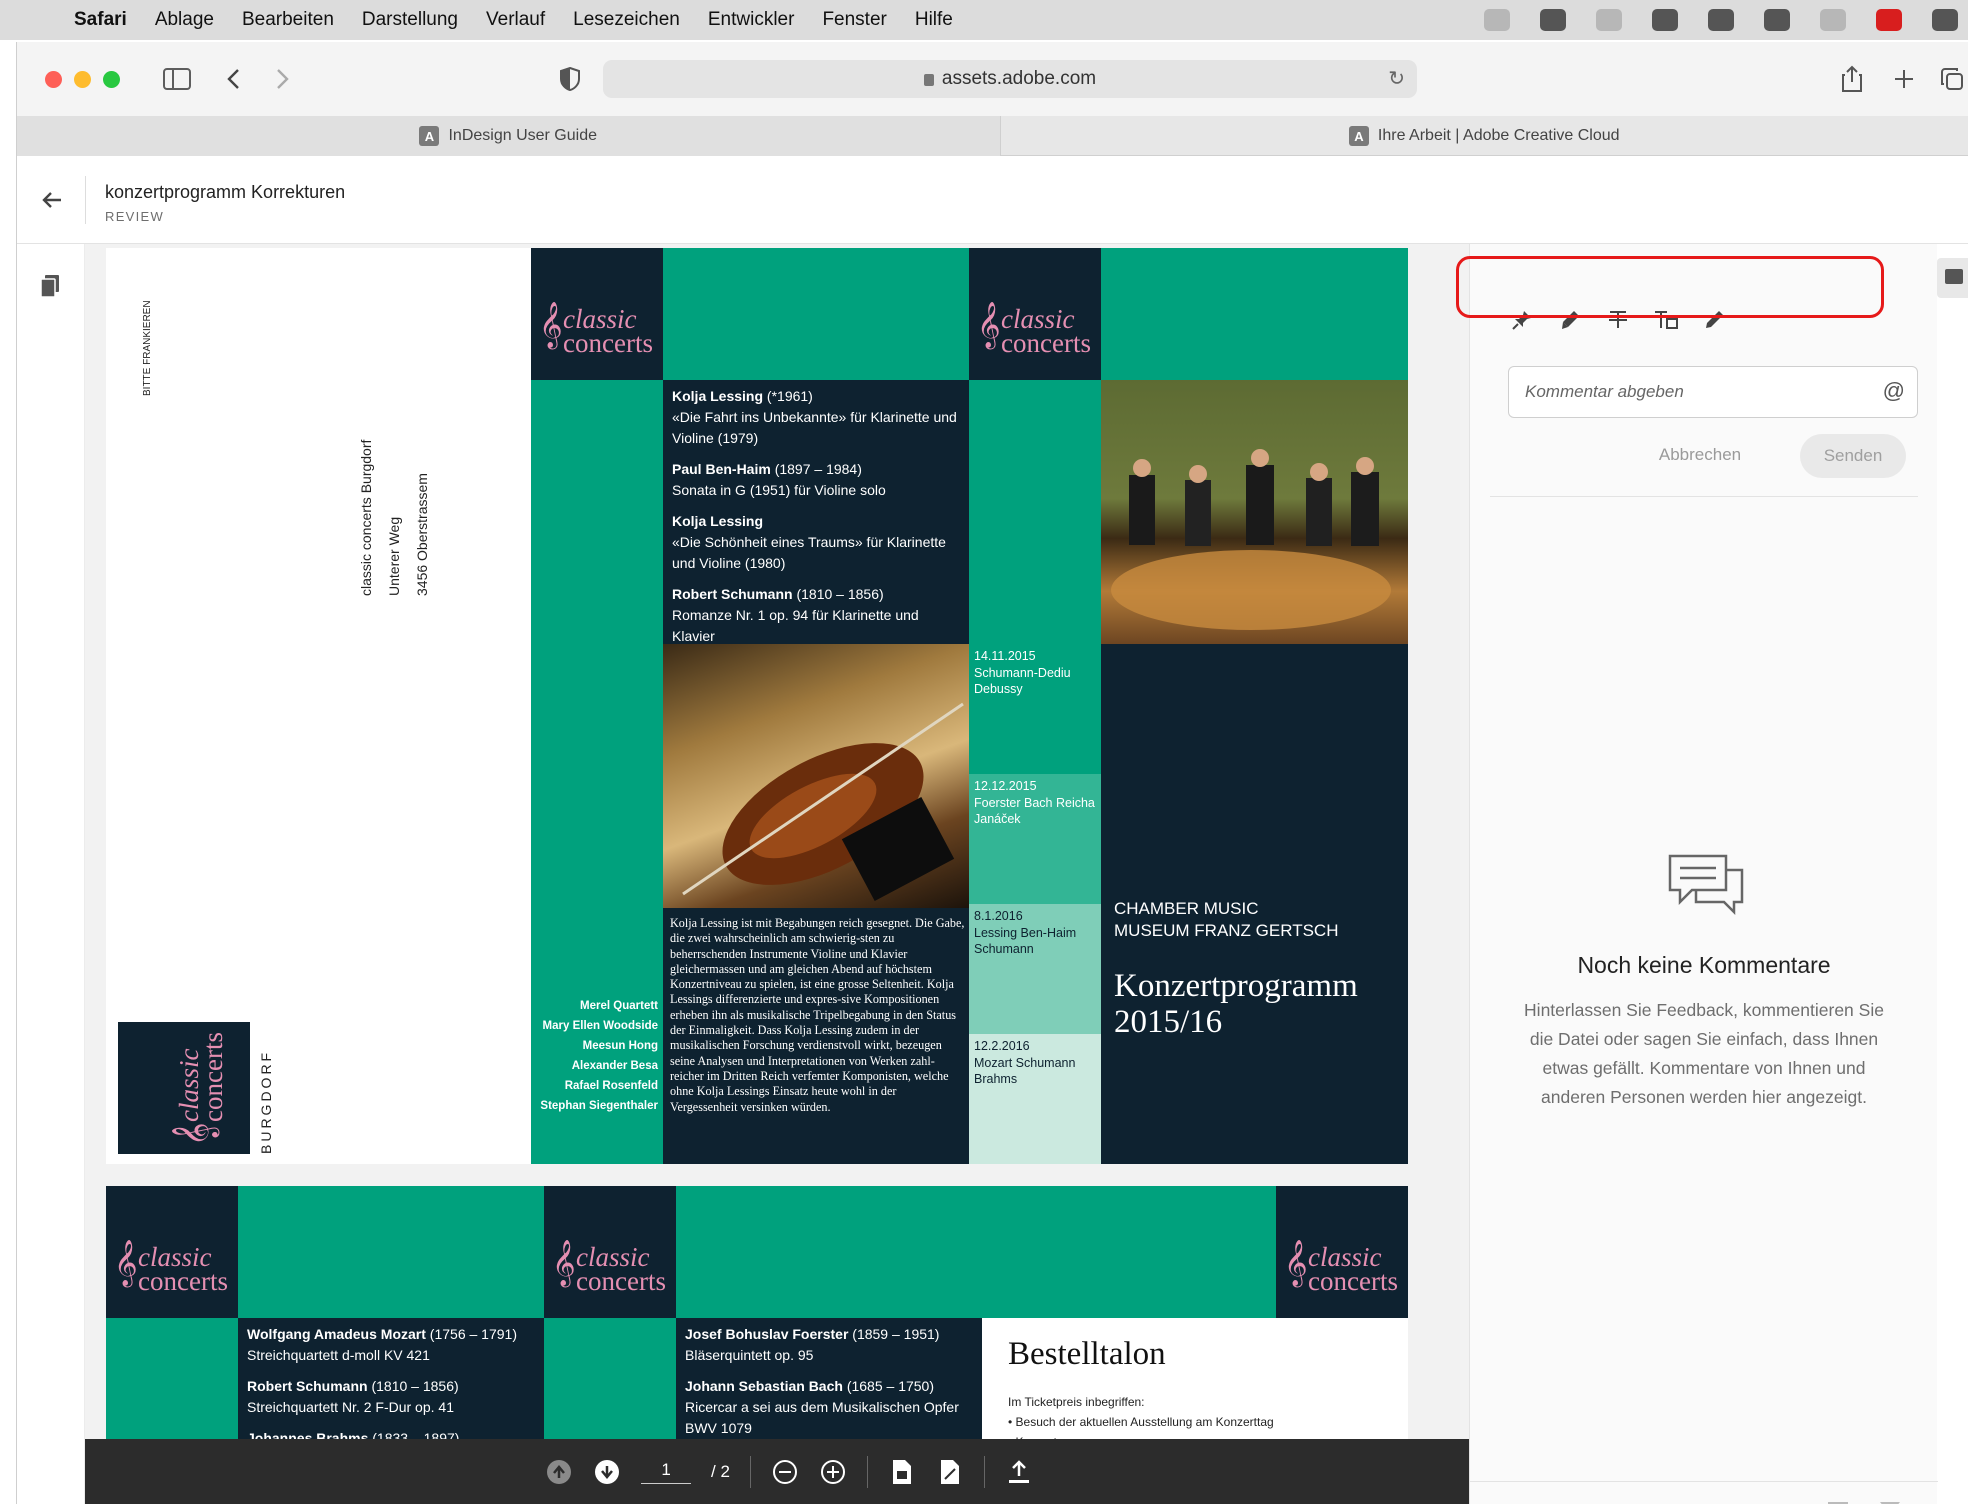 The height and width of the screenshot is (1504, 1968). I want to click on burgdorf-text: BURGDORF, so click(266, 1101).